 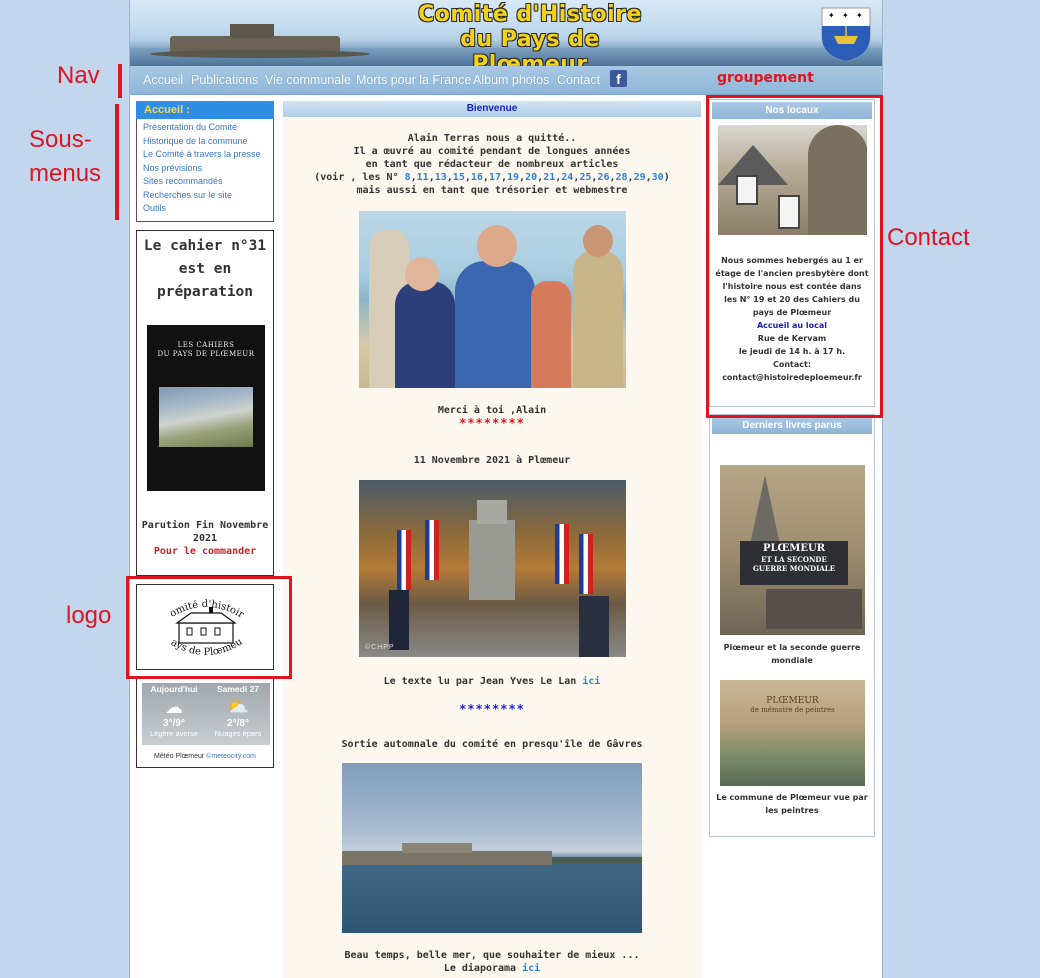 I want to click on weather-day1: Aujourd'hui ☁ 3°/9° Légère averse, so click(x=174, y=714).